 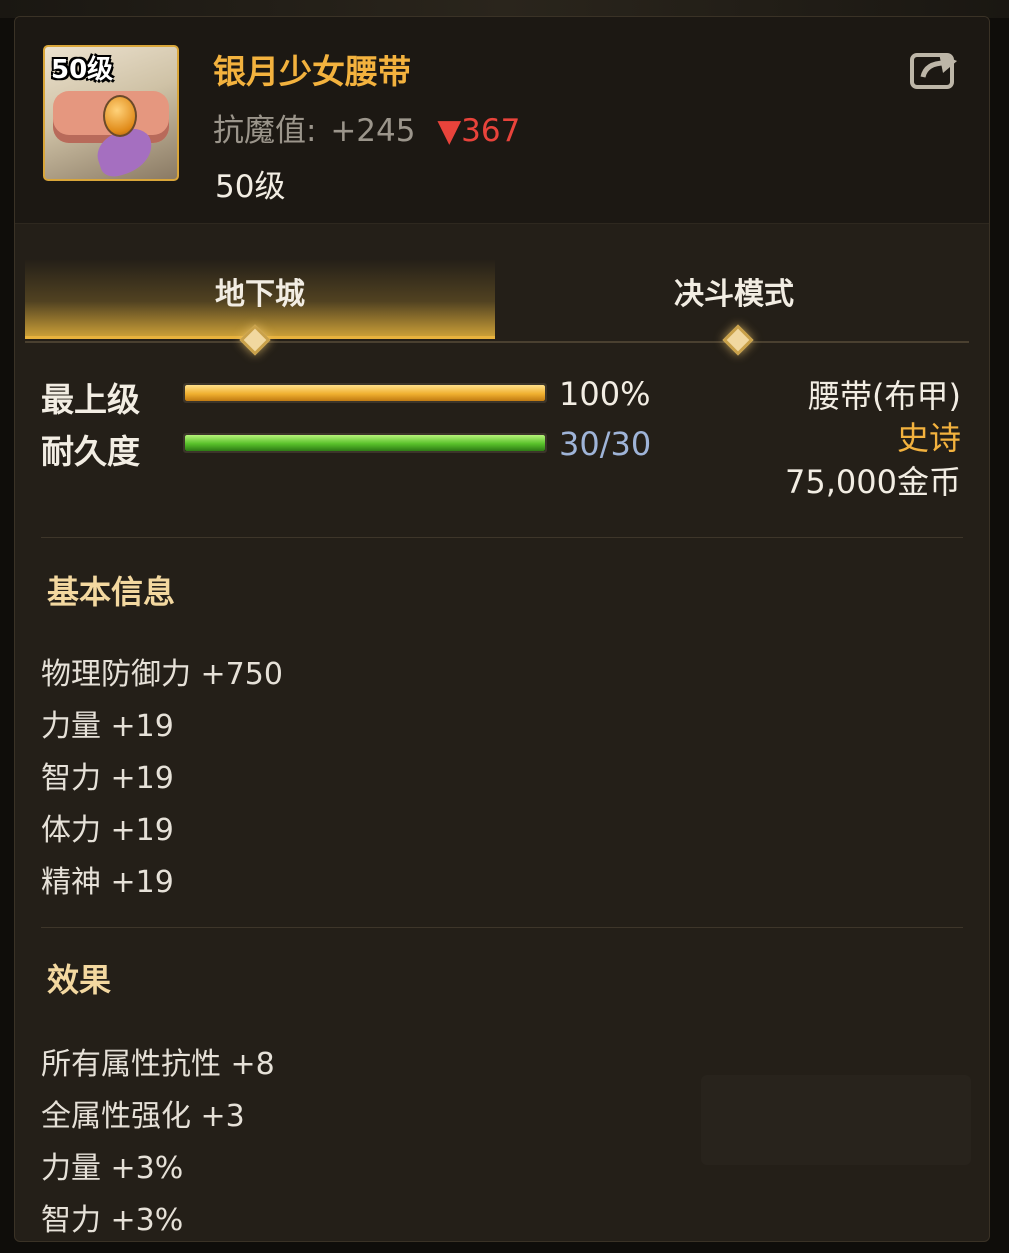 I want to click on item-name: 银月少女腰带, so click(x=312, y=71).